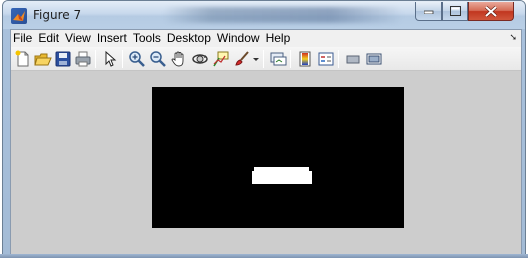  I want to click on menu-view: View, so click(78, 38).